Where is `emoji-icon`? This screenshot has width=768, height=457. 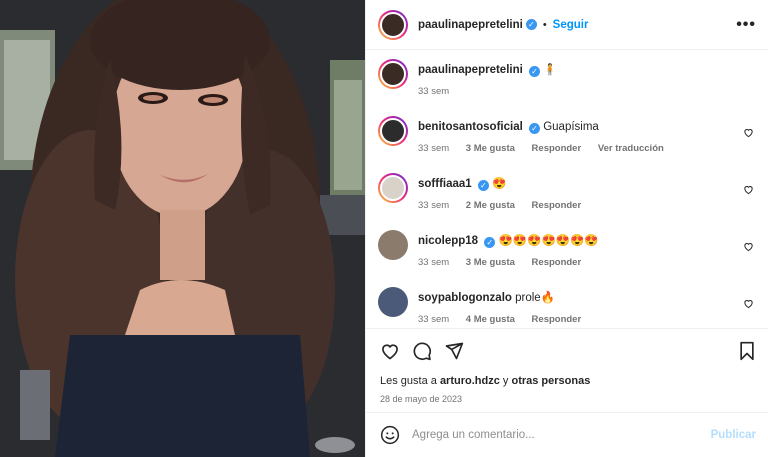
emoji-icon is located at coordinates (390, 435).